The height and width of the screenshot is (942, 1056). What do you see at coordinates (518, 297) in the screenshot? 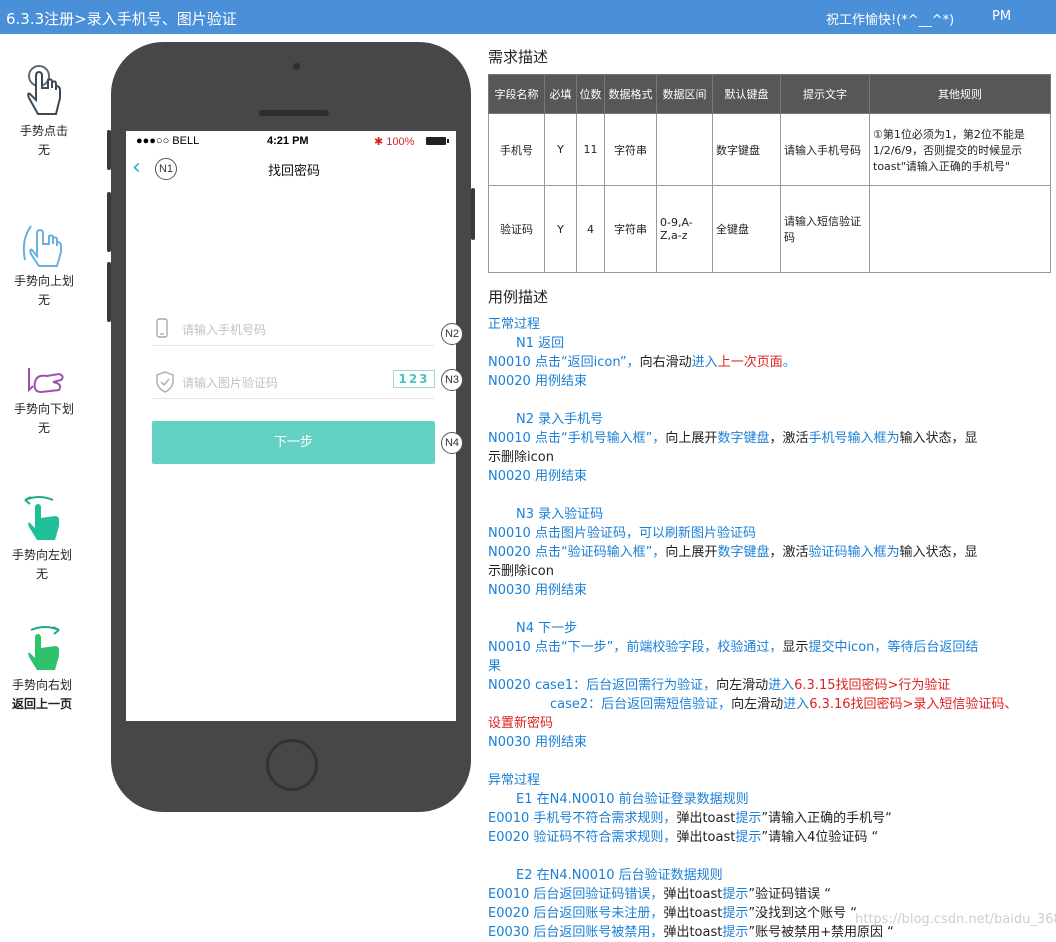
I see `usecases-title: 用例描述` at bounding box center [518, 297].